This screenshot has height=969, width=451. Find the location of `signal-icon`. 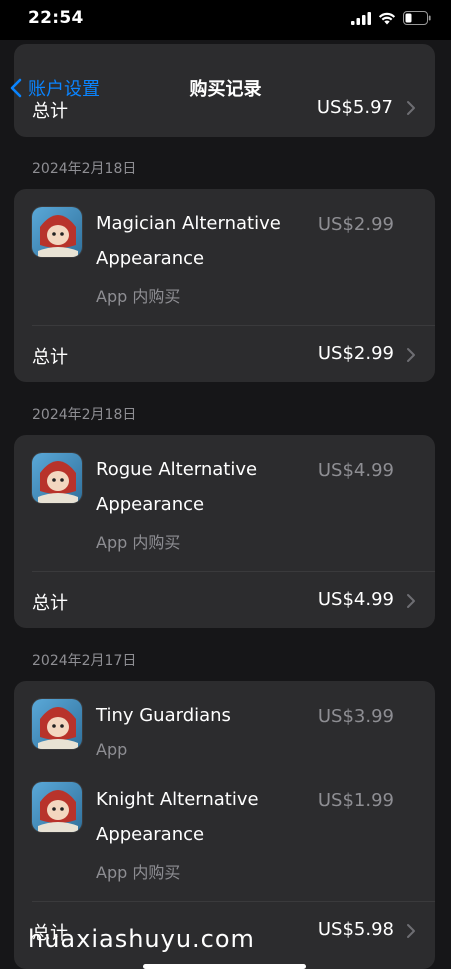

signal-icon is located at coordinates (361, 18).